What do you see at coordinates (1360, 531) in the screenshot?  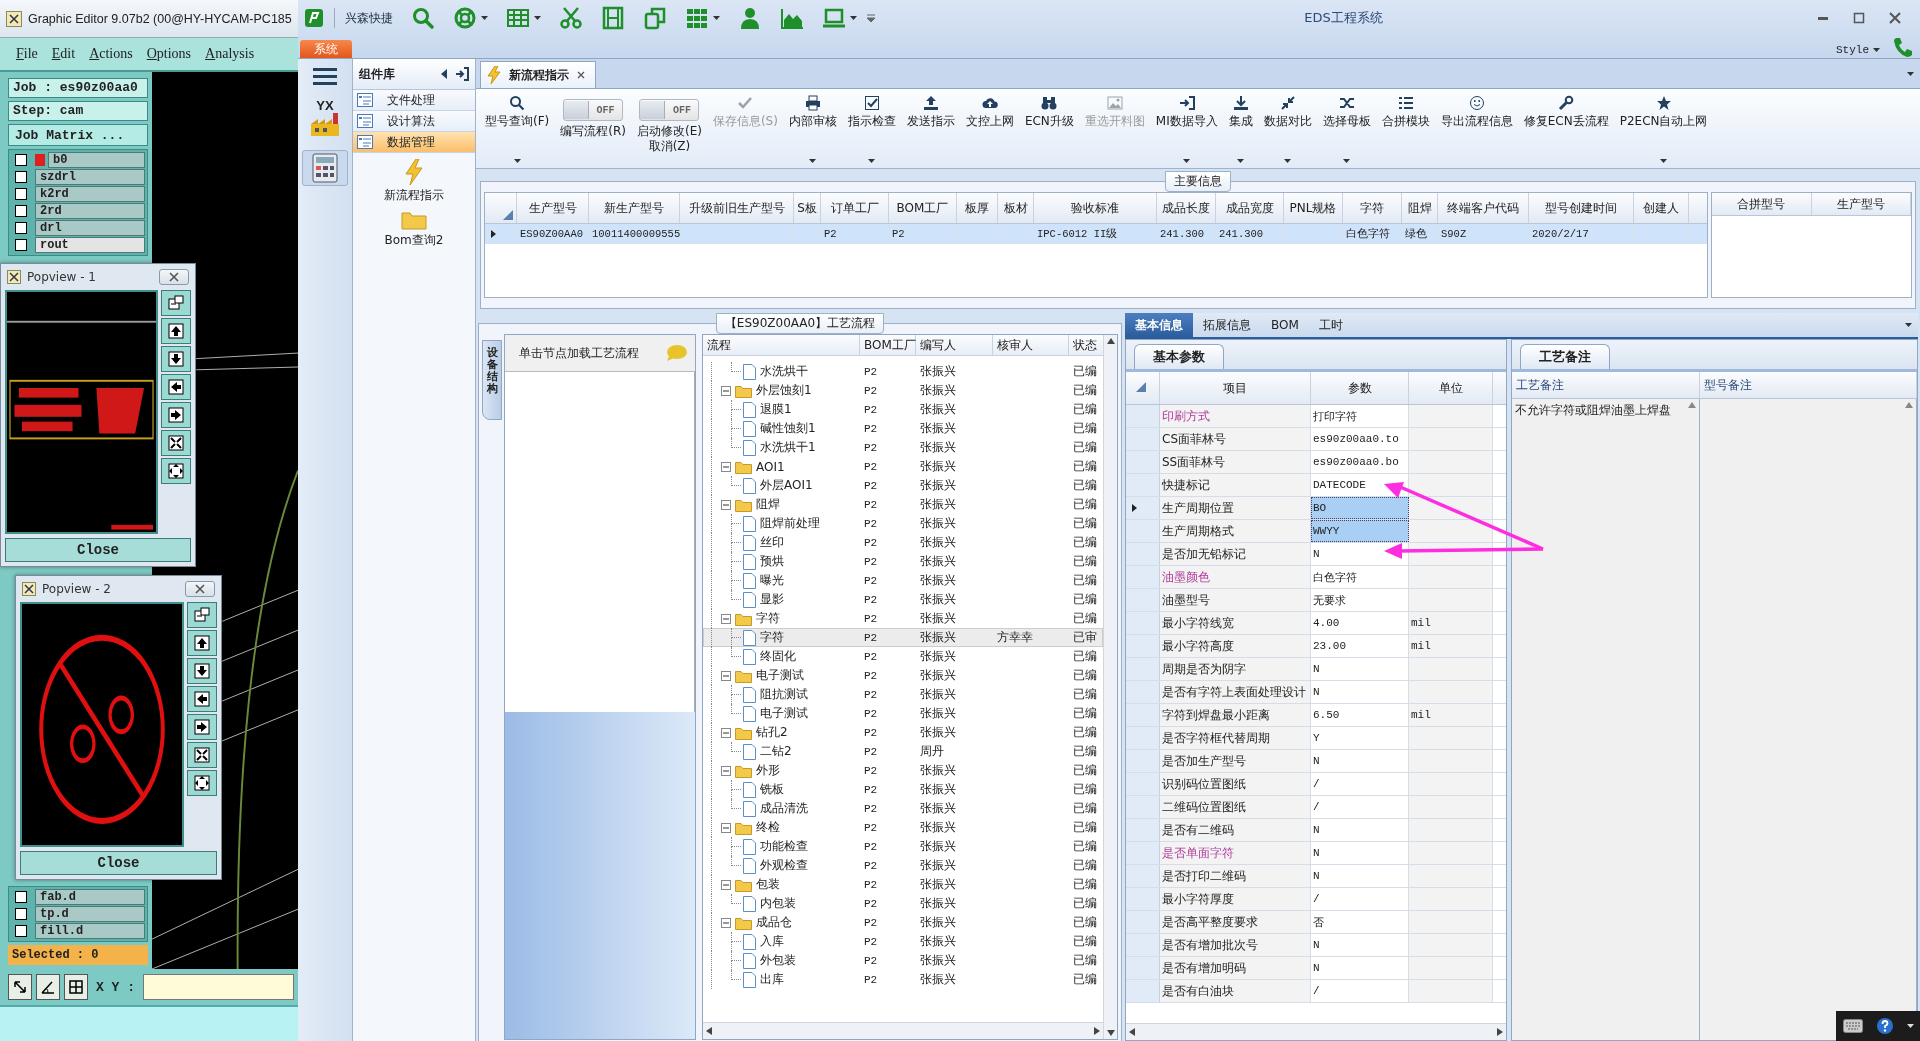 I see `table-cell: WWYY` at bounding box center [1360, 531].